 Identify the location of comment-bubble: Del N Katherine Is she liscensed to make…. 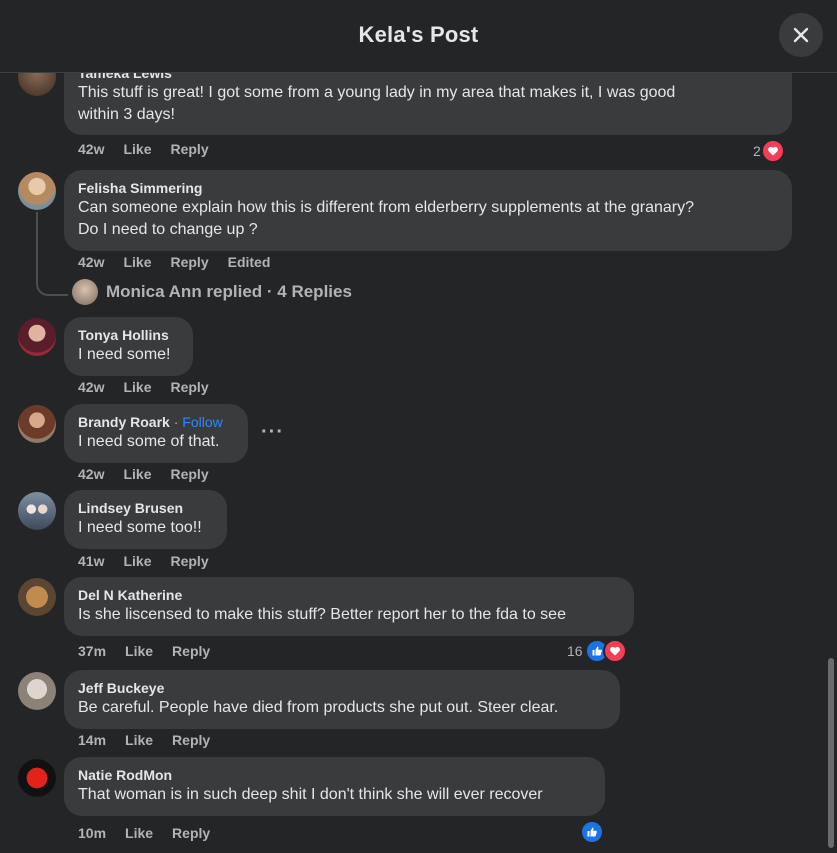
(349, 606).